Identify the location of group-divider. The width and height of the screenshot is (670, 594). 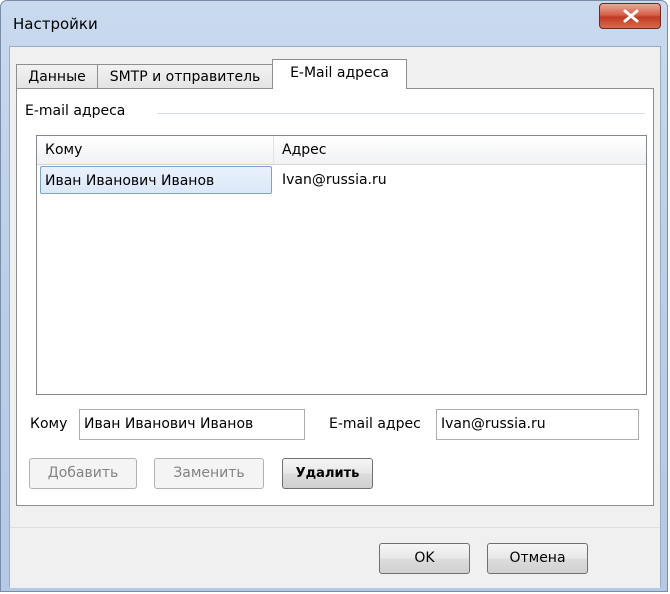
(401, 113).